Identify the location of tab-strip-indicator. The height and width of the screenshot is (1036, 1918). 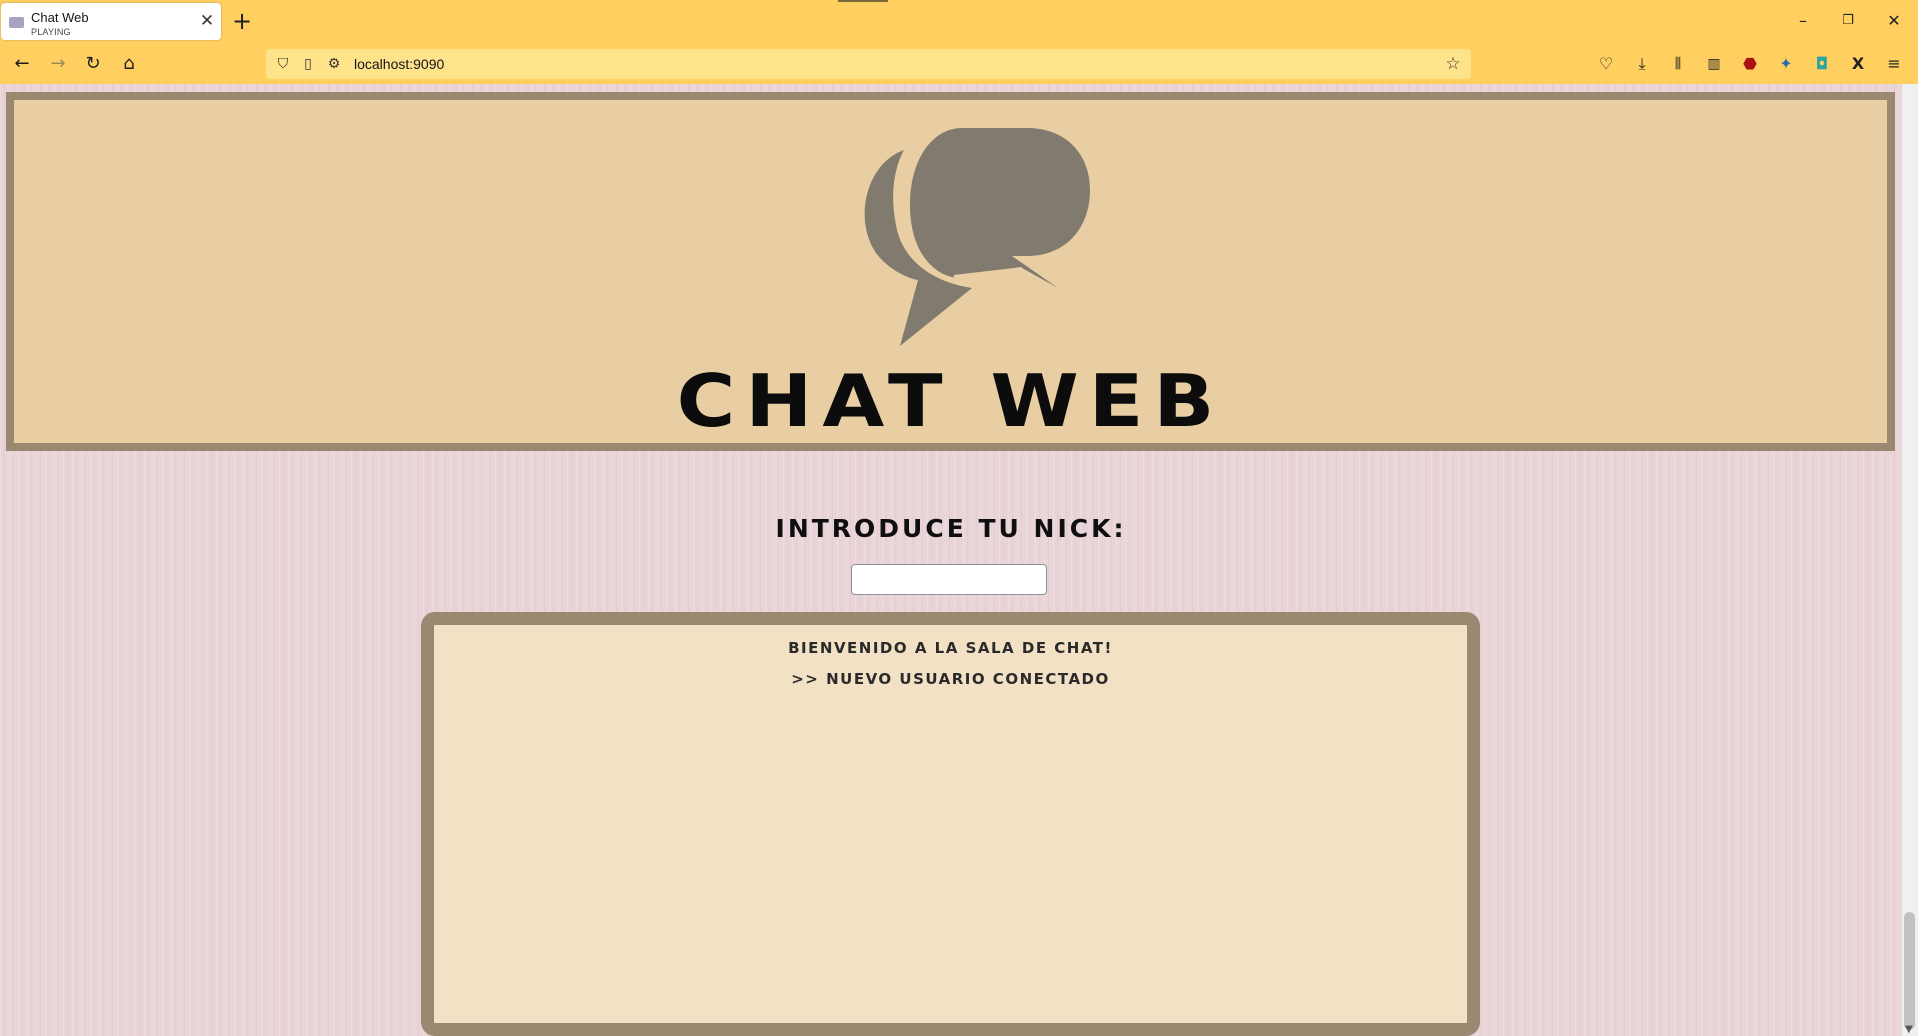
(863, 1).